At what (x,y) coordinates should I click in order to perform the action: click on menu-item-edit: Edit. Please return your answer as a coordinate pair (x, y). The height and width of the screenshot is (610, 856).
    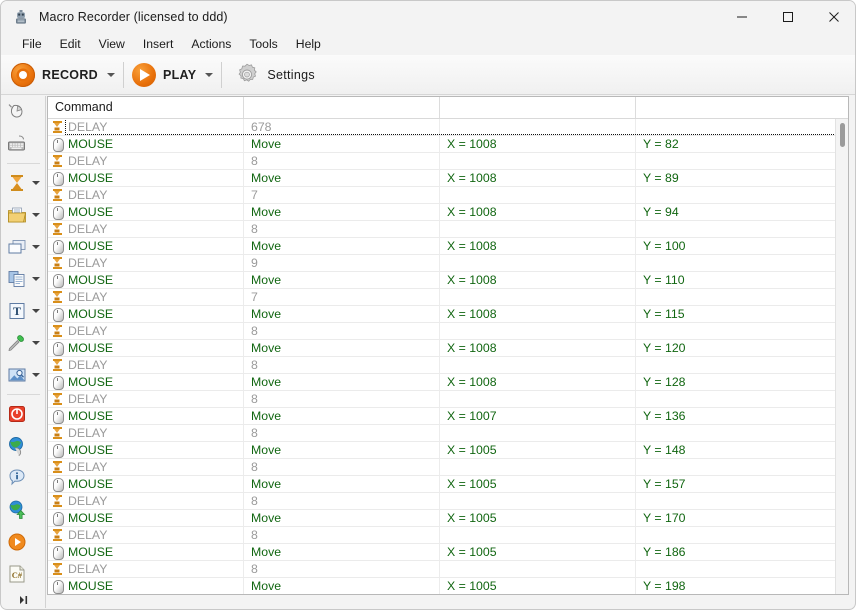
    Looking at the image, I should click on (70, 44).